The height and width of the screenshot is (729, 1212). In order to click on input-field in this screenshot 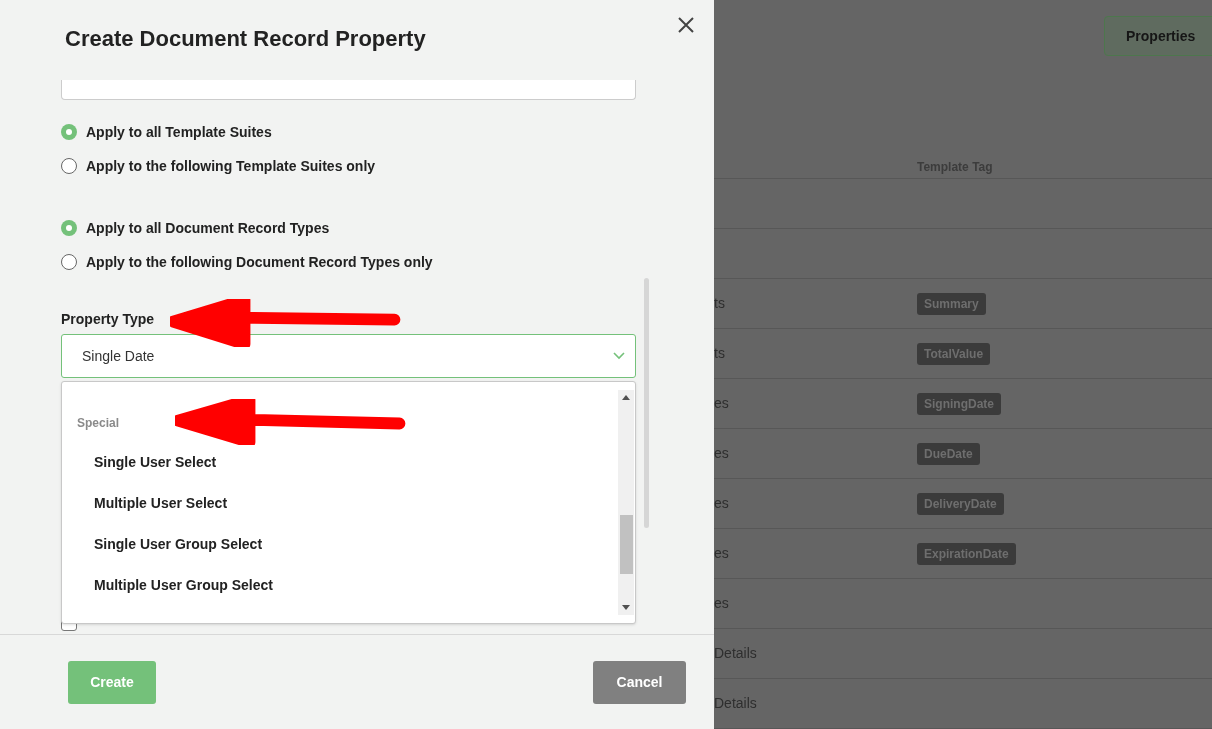, I will do `click(348, 90)`.